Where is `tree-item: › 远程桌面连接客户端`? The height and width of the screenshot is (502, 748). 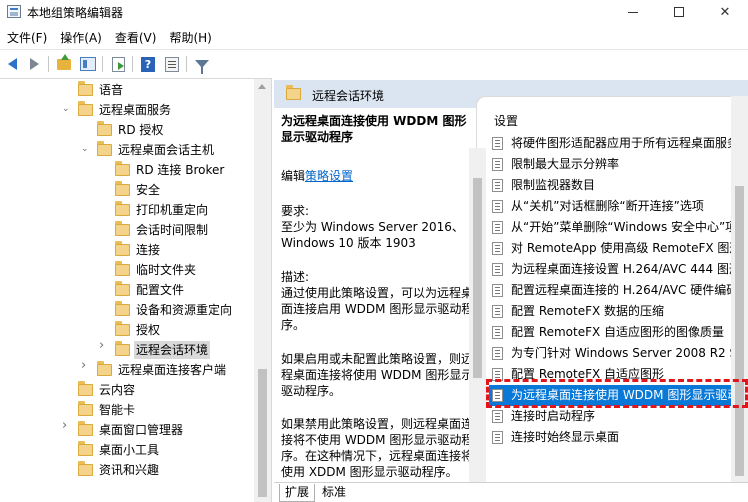 tree-item: › 远程桌面连接客户端 is located at coordinates (127, 369).